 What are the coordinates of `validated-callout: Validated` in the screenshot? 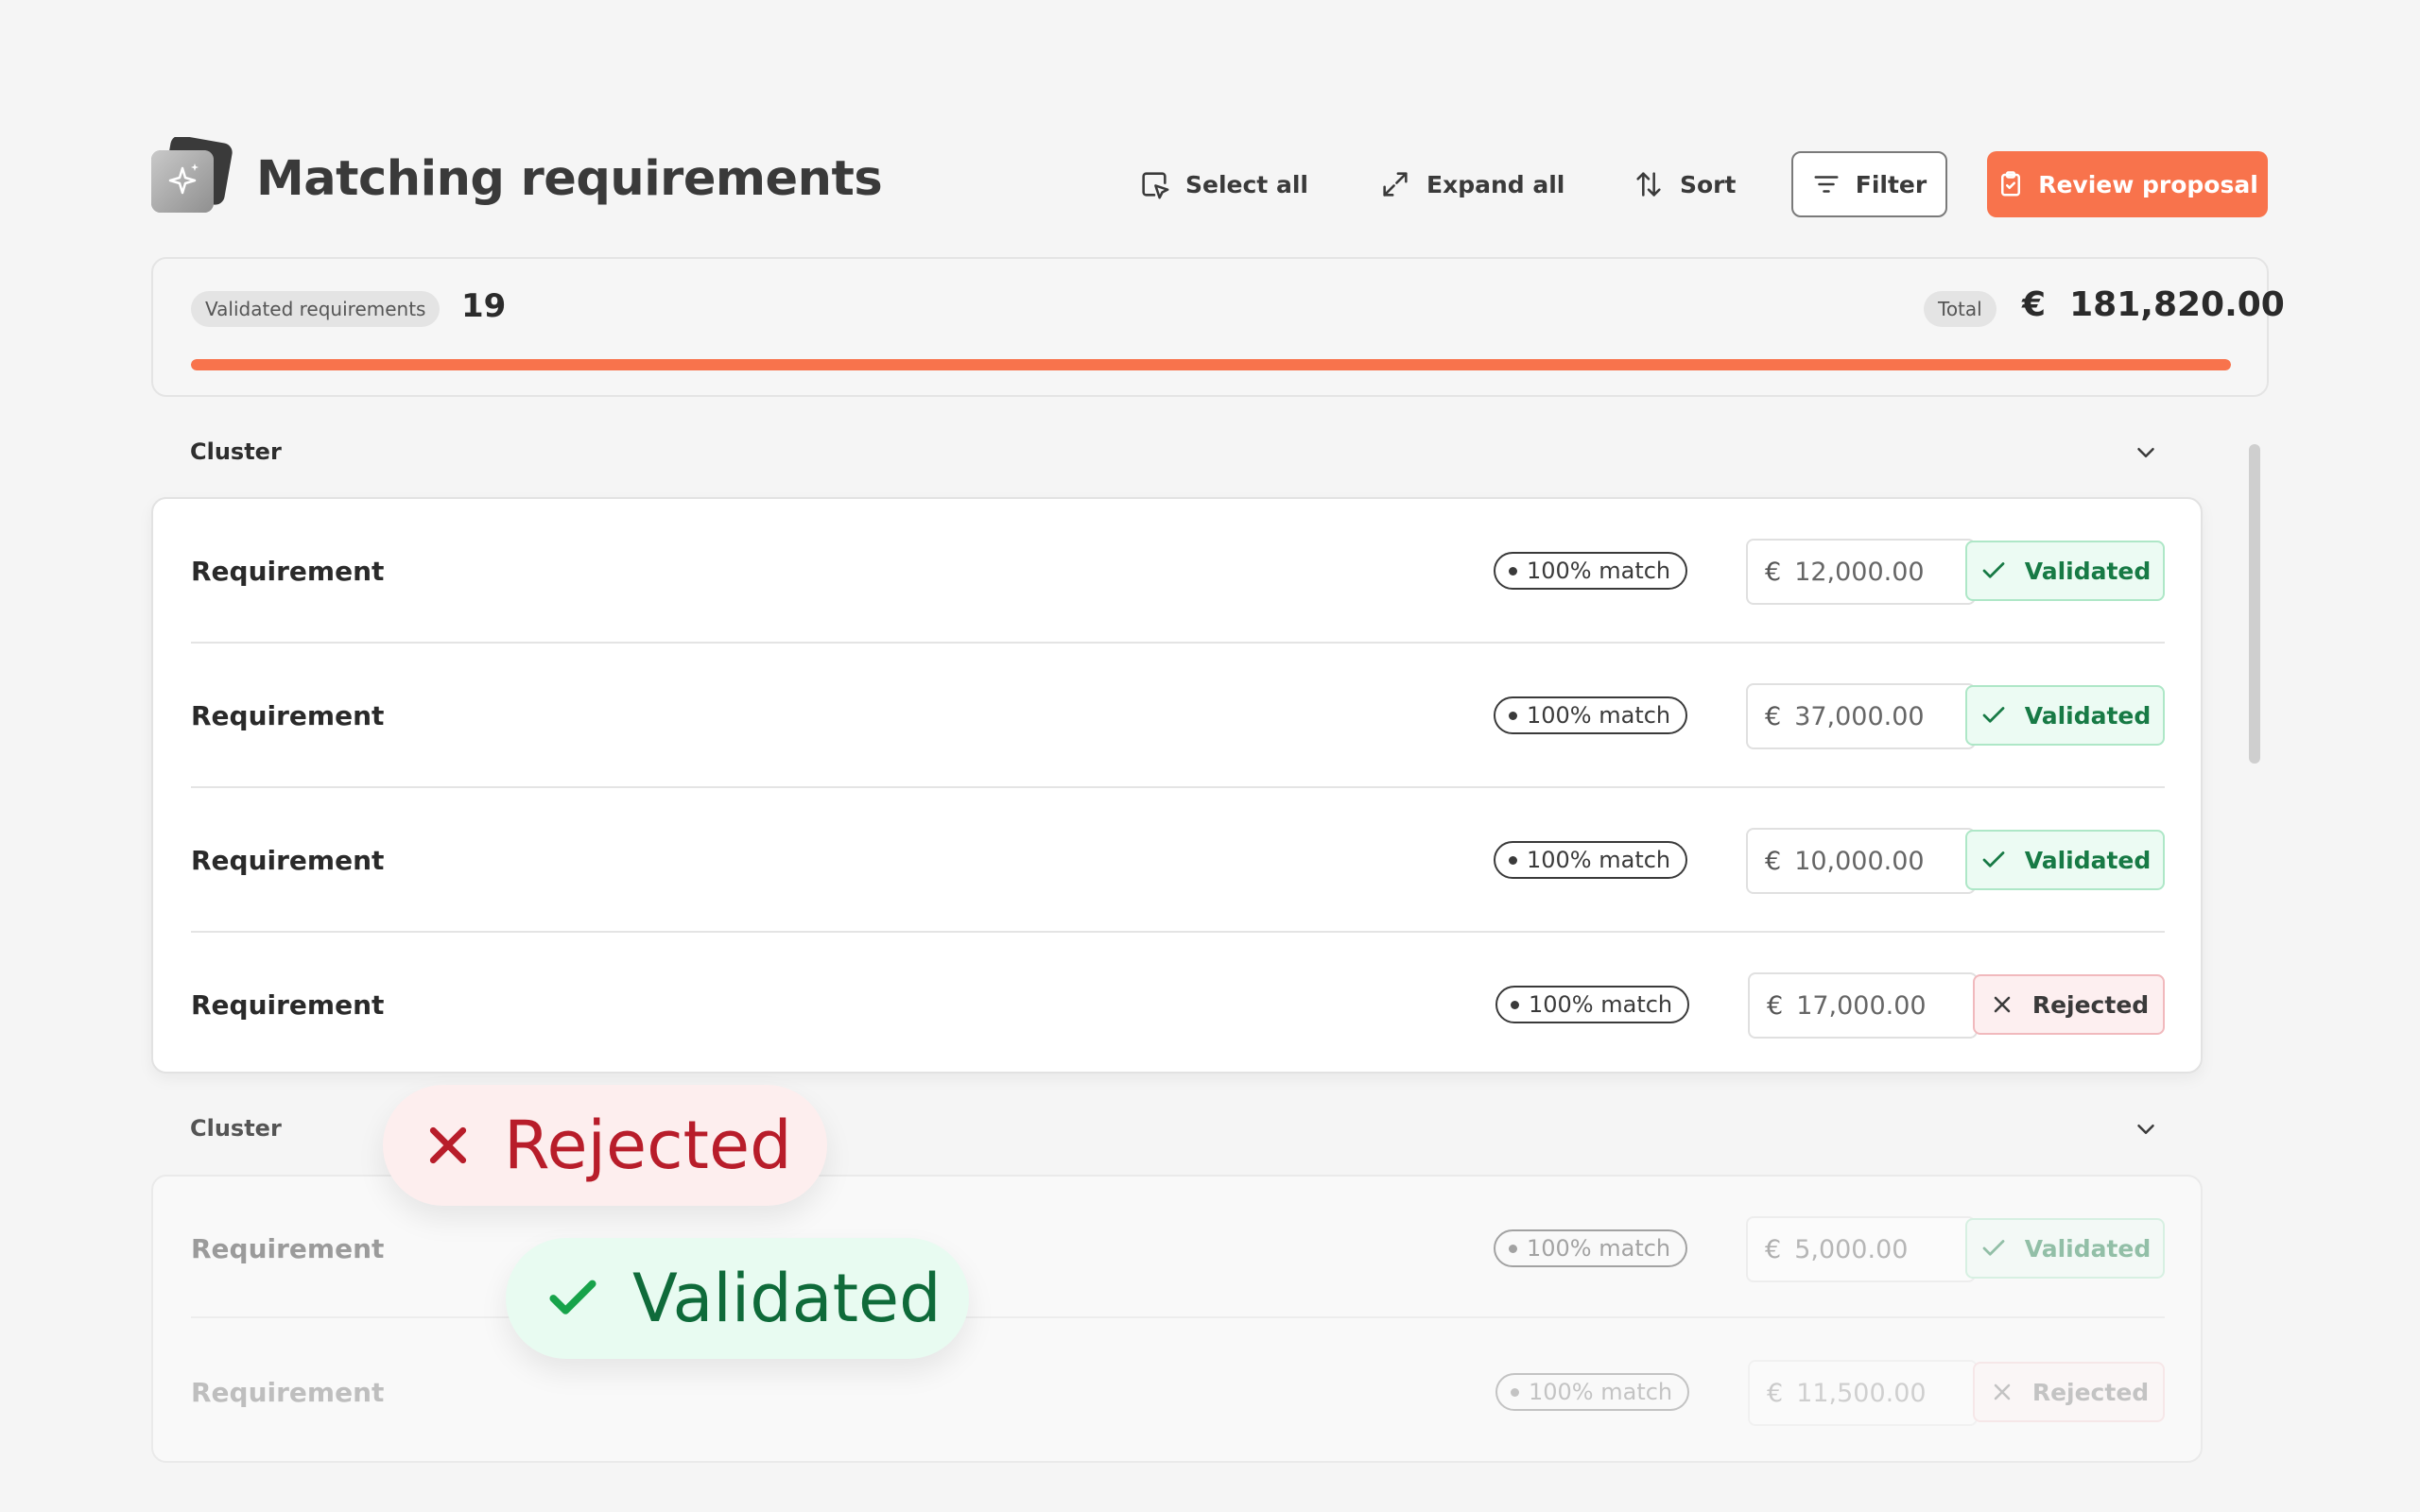 It's located at (737, 1298).